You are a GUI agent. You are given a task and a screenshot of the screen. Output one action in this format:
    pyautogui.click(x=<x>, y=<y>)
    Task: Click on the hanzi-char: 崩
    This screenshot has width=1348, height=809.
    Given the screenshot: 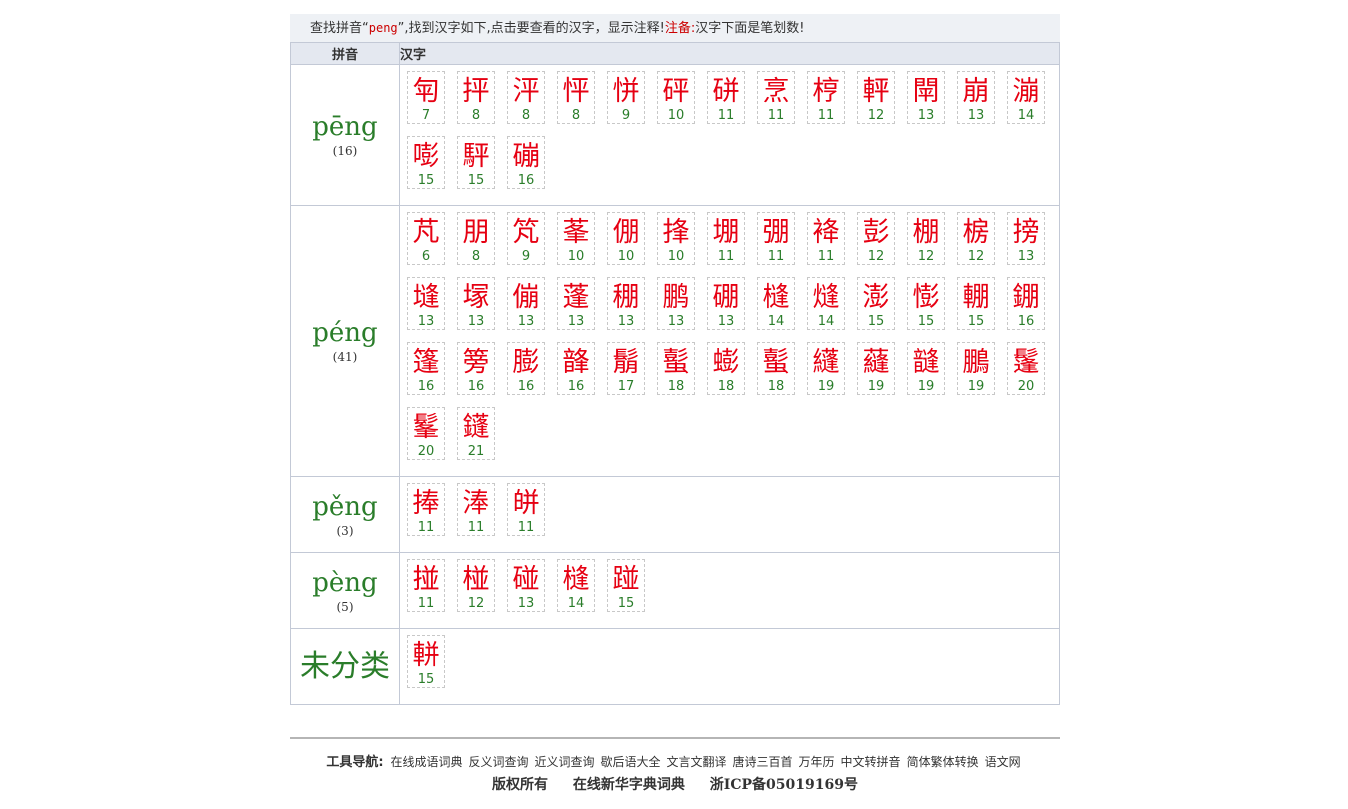 What is the action you would take?
    pyautogui.click(x=976, y=91)
    